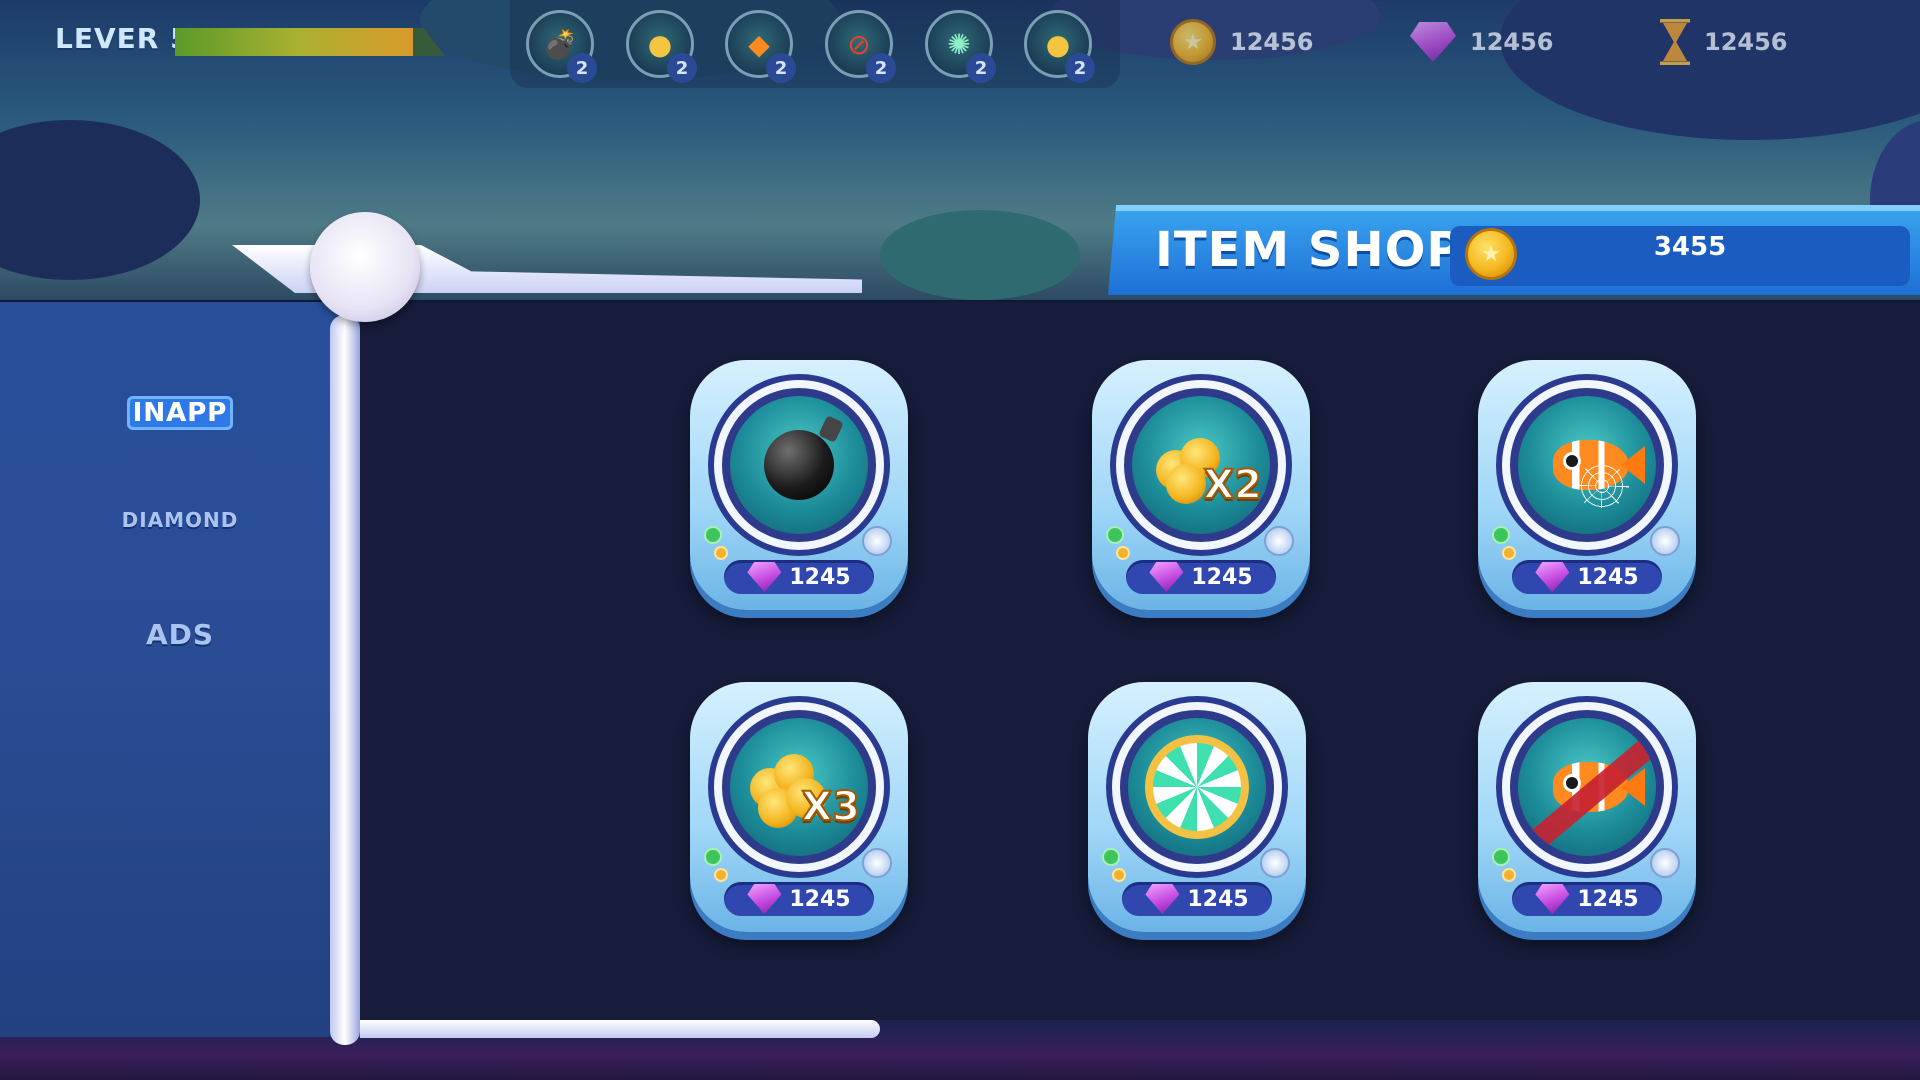  Describe the element at coordinates (1272, 42) in the screenshot. I see `coin-count: 12456` at that location.